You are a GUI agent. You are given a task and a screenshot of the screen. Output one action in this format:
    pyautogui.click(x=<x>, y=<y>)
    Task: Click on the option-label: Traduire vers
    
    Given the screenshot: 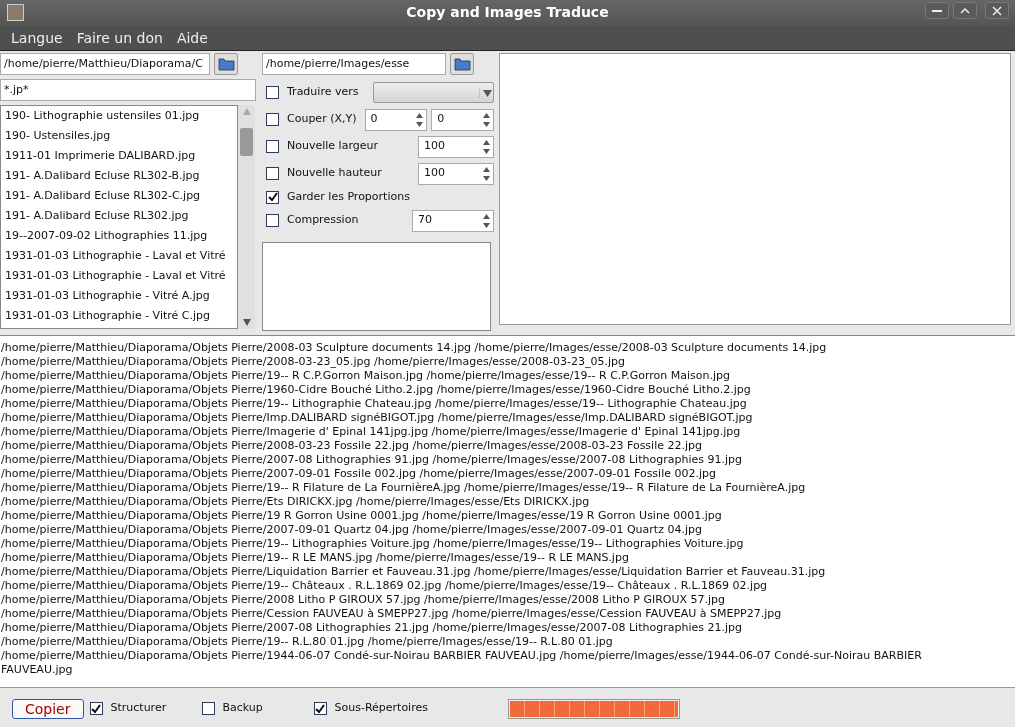 What is the action you would take?
    pyautogui.click(x=323, y=92)
    